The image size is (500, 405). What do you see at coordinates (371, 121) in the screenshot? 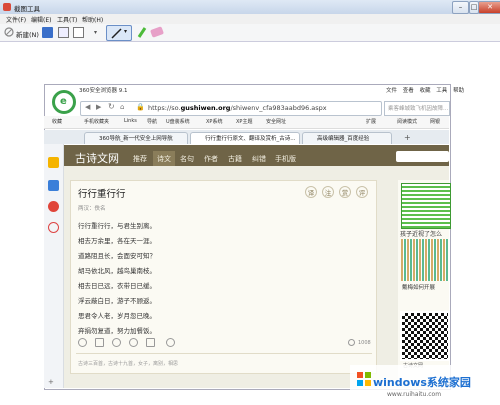
I see `bookmark-item: 扩展` at bounding box center [371, 121].